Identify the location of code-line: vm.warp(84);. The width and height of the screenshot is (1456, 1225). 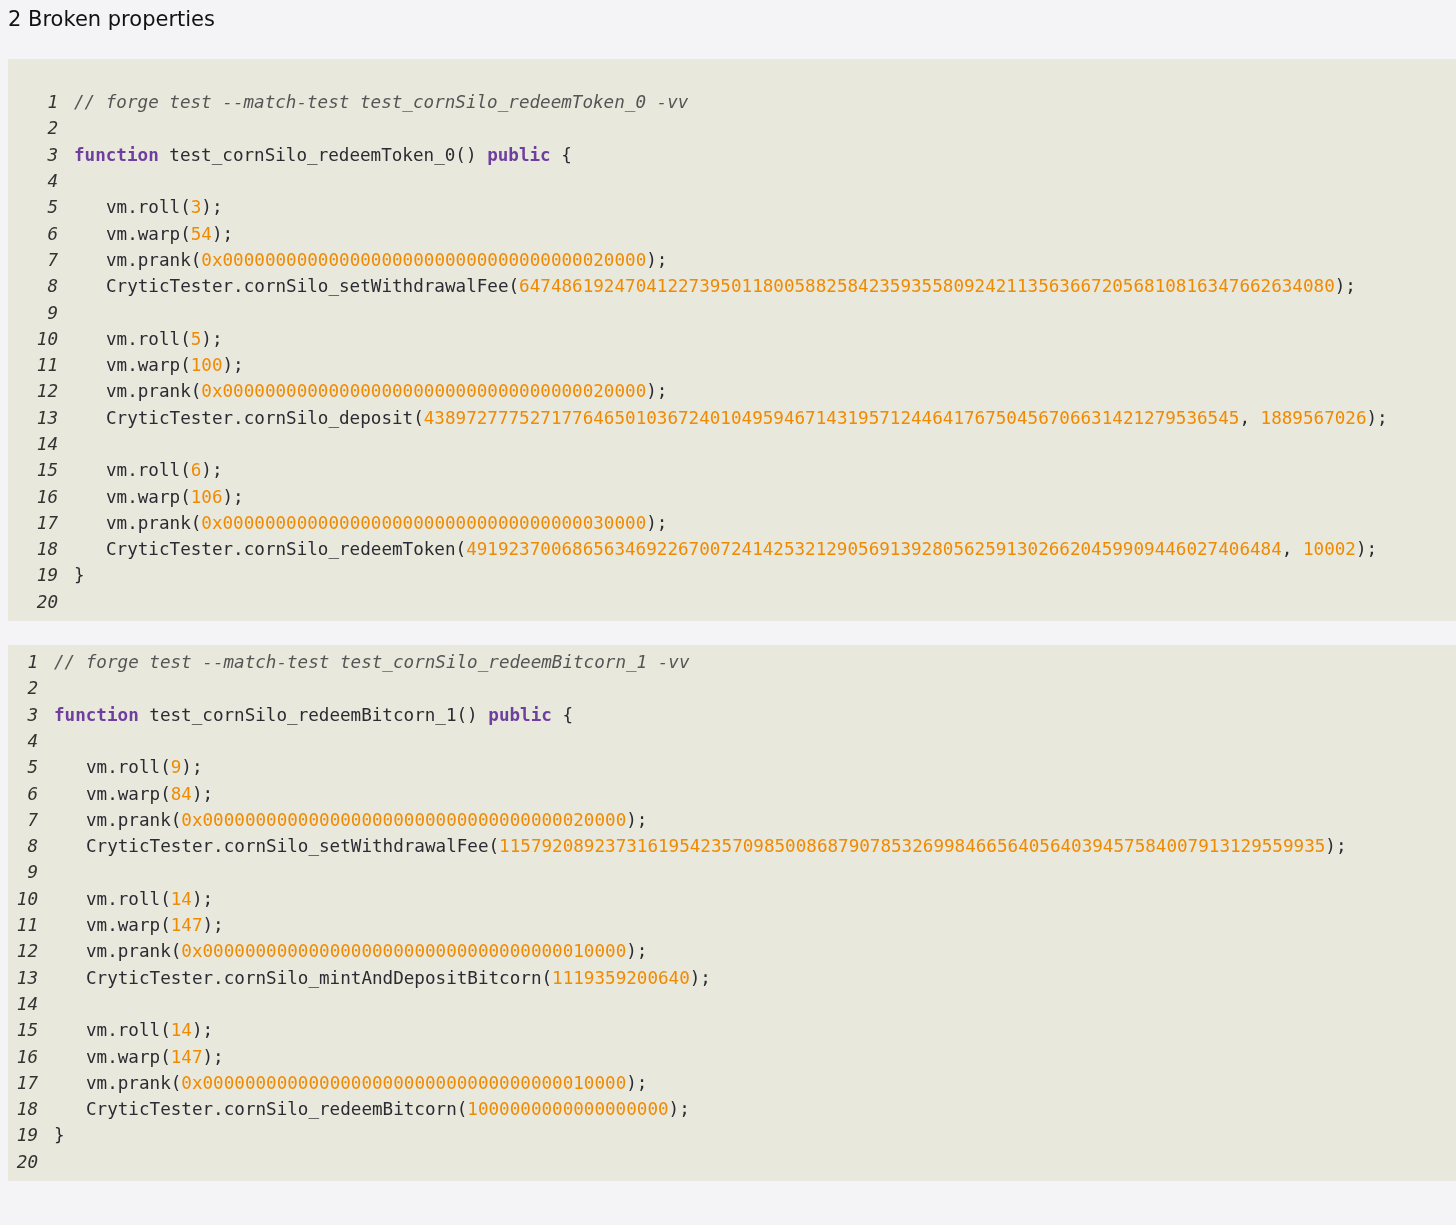
(150, 793).